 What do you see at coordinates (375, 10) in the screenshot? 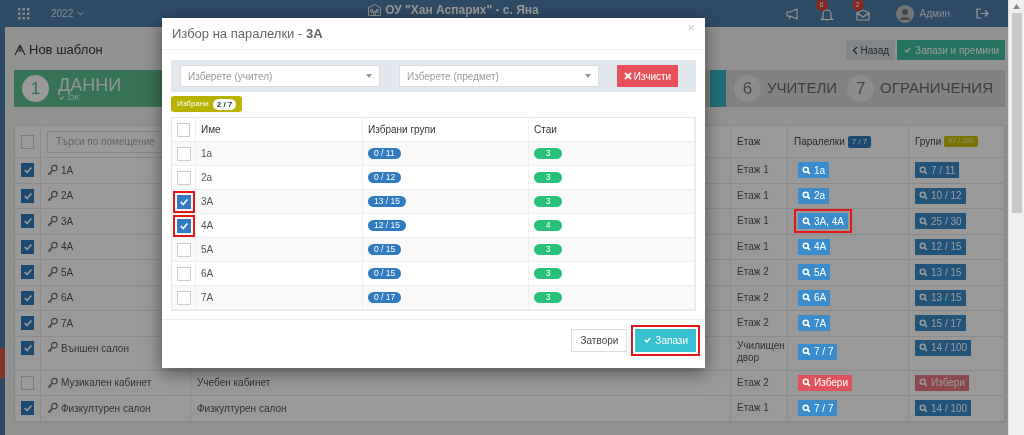
I see `school-building-icon` at bounding box center [375, 10].